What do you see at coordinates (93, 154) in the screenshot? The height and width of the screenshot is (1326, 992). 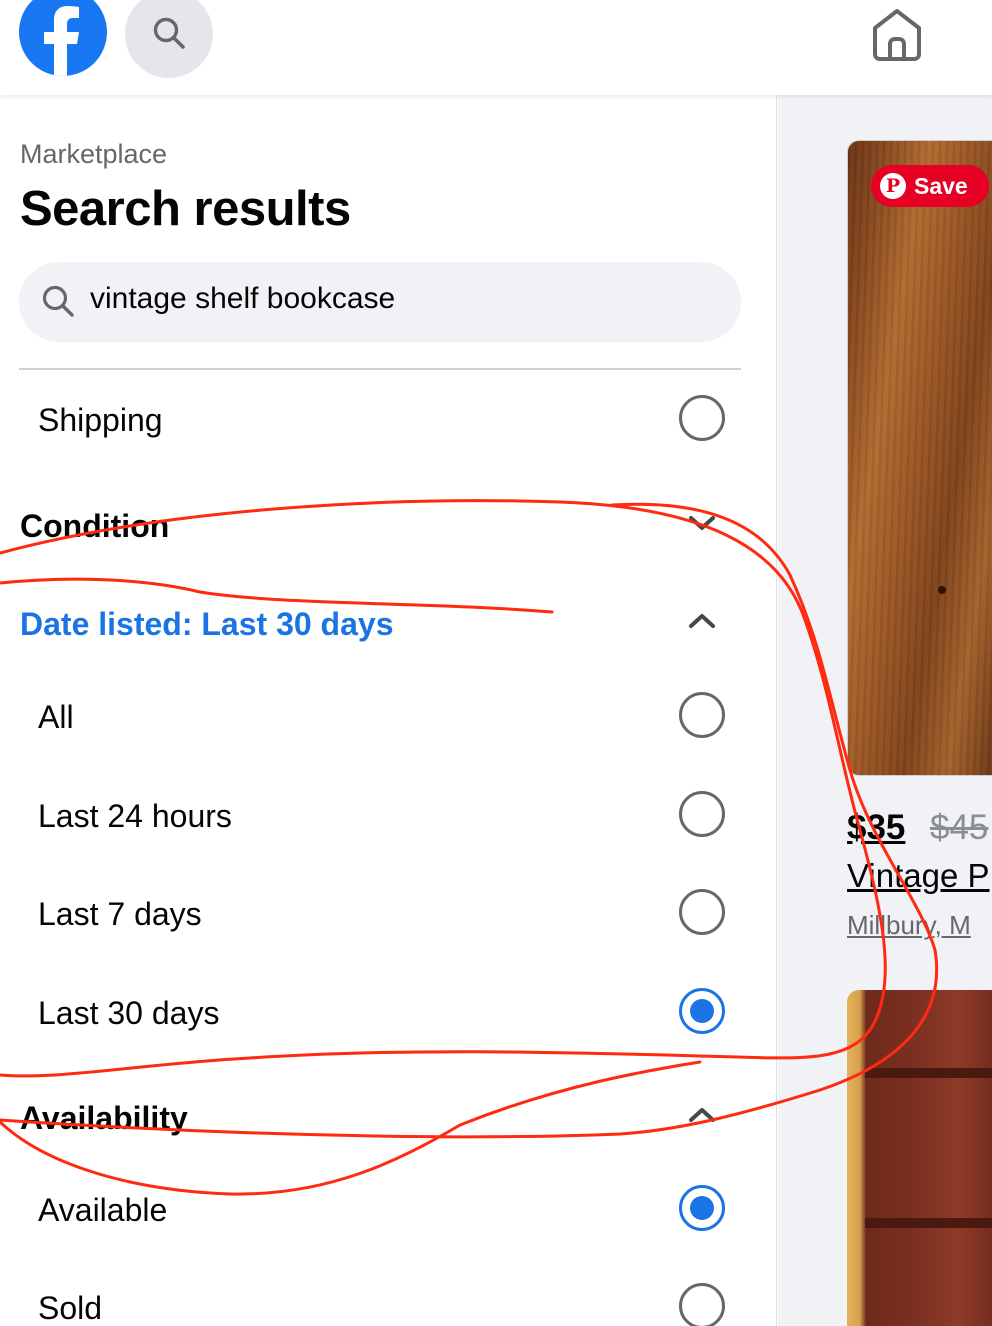 I see `breadcrumb: Marketplace` at bounding box center [93, 154].